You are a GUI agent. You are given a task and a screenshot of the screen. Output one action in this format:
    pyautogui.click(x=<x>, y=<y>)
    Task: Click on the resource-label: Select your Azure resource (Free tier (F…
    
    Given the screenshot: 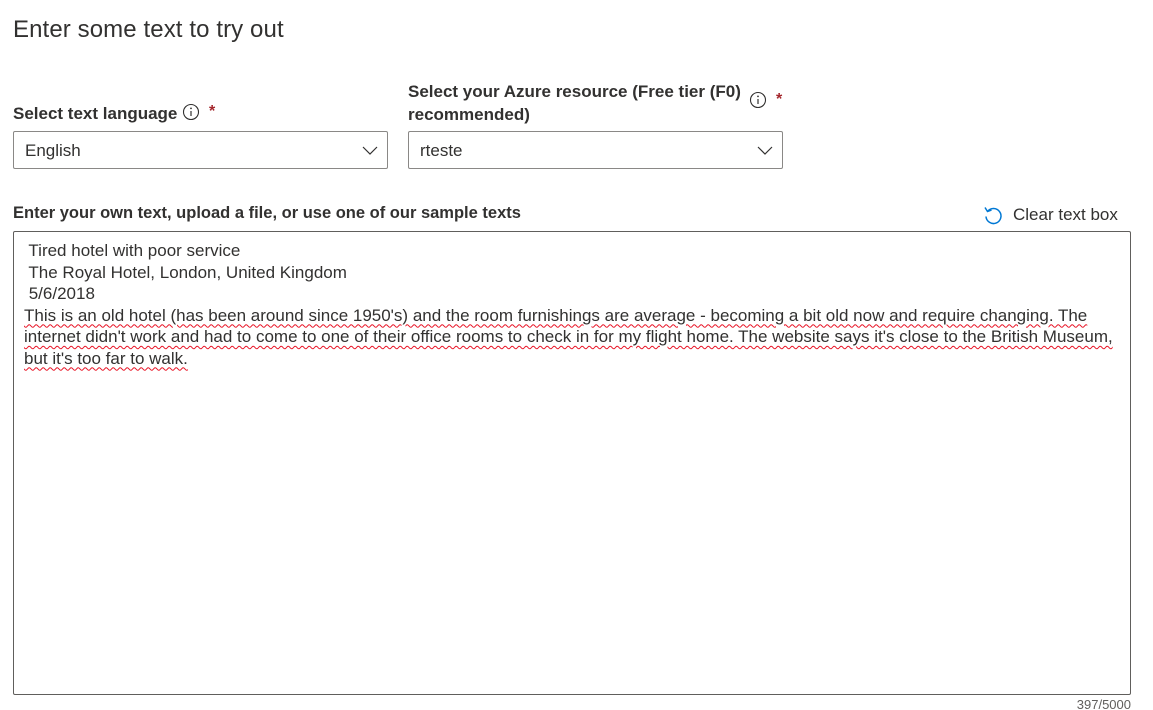 What is the action you would take?
    pyautogui.click(x=574, y=103)
    